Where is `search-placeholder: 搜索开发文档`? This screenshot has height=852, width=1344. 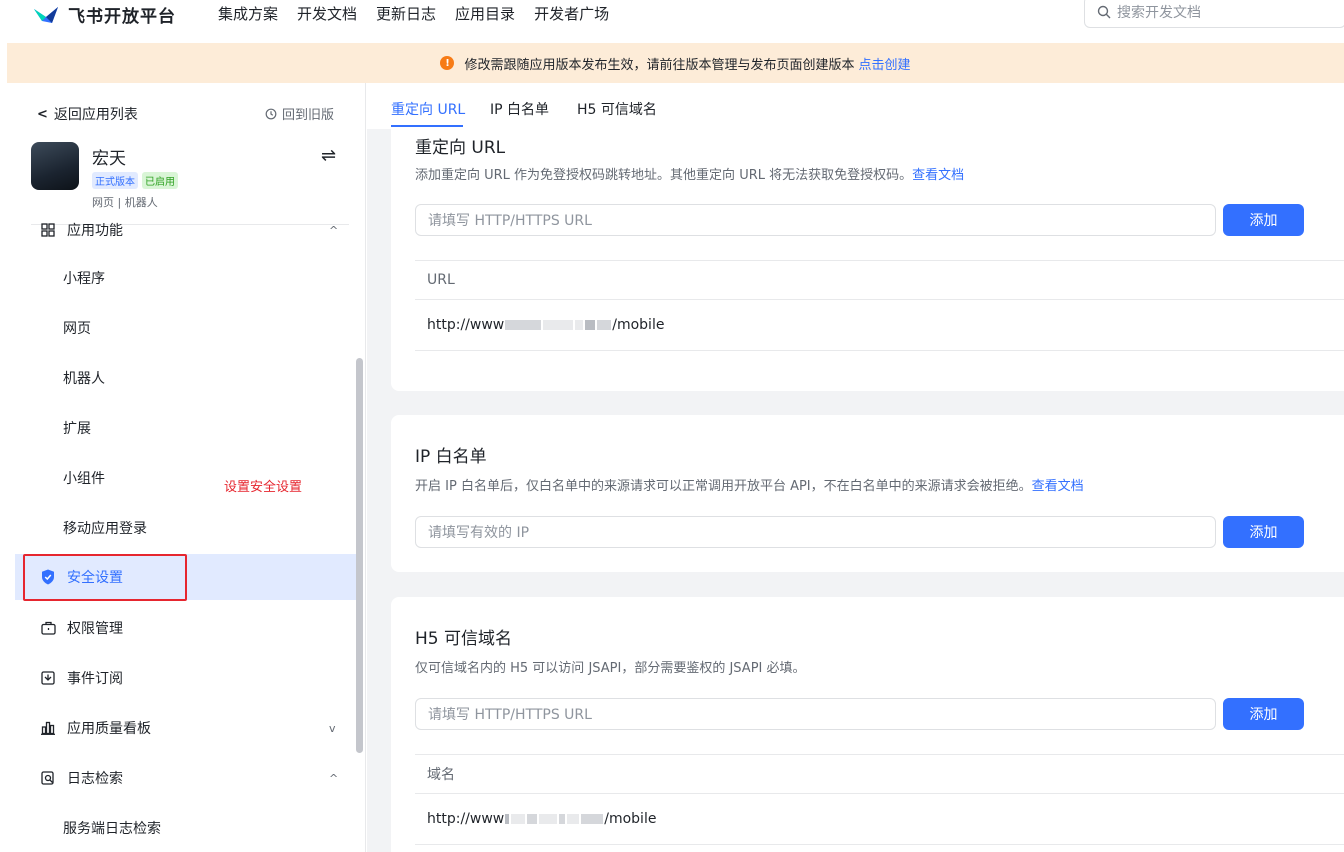 search-placeholder: 搜索开发文档 is located at coordinates (1159, 13).